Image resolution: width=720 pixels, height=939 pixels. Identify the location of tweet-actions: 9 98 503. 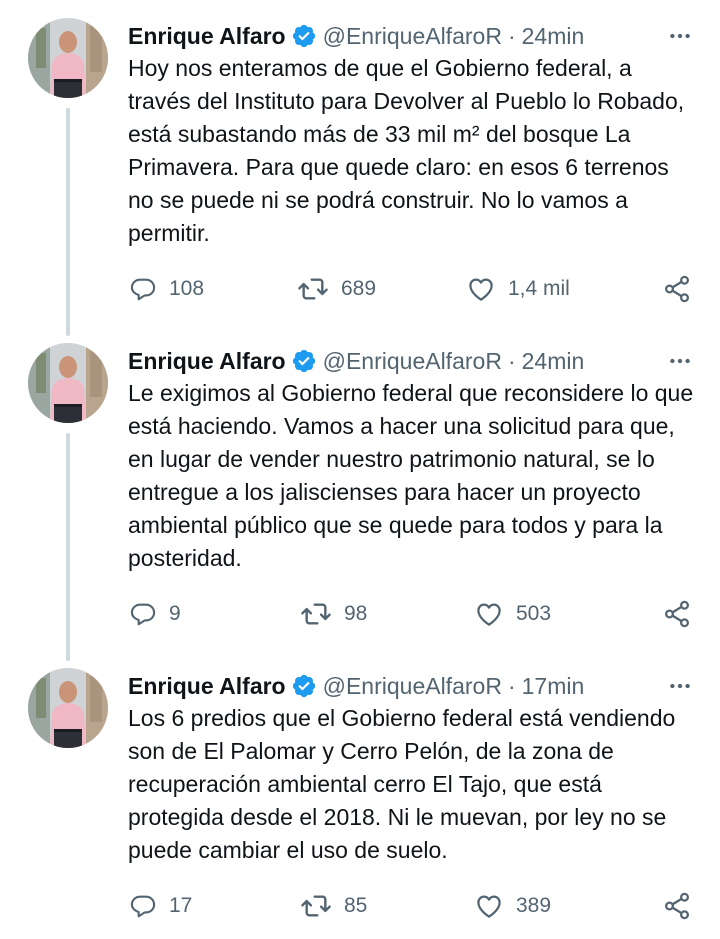
(360, 614).